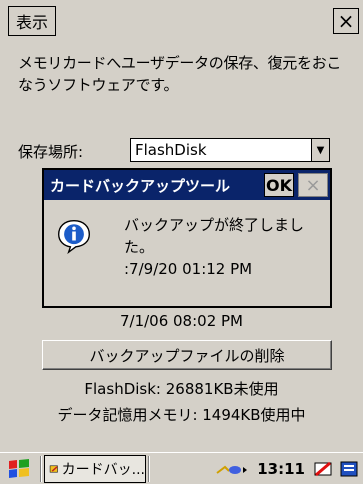  I want to click on start-button, so click(19, 469).